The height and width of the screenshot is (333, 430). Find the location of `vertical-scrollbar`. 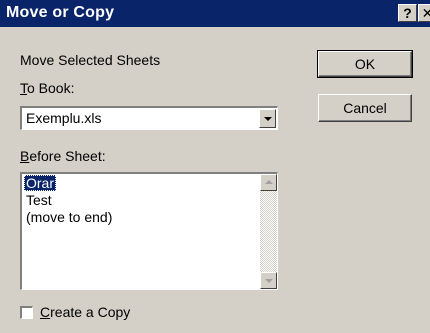

vertical-scrollbar is located at coordinates (268, 231).